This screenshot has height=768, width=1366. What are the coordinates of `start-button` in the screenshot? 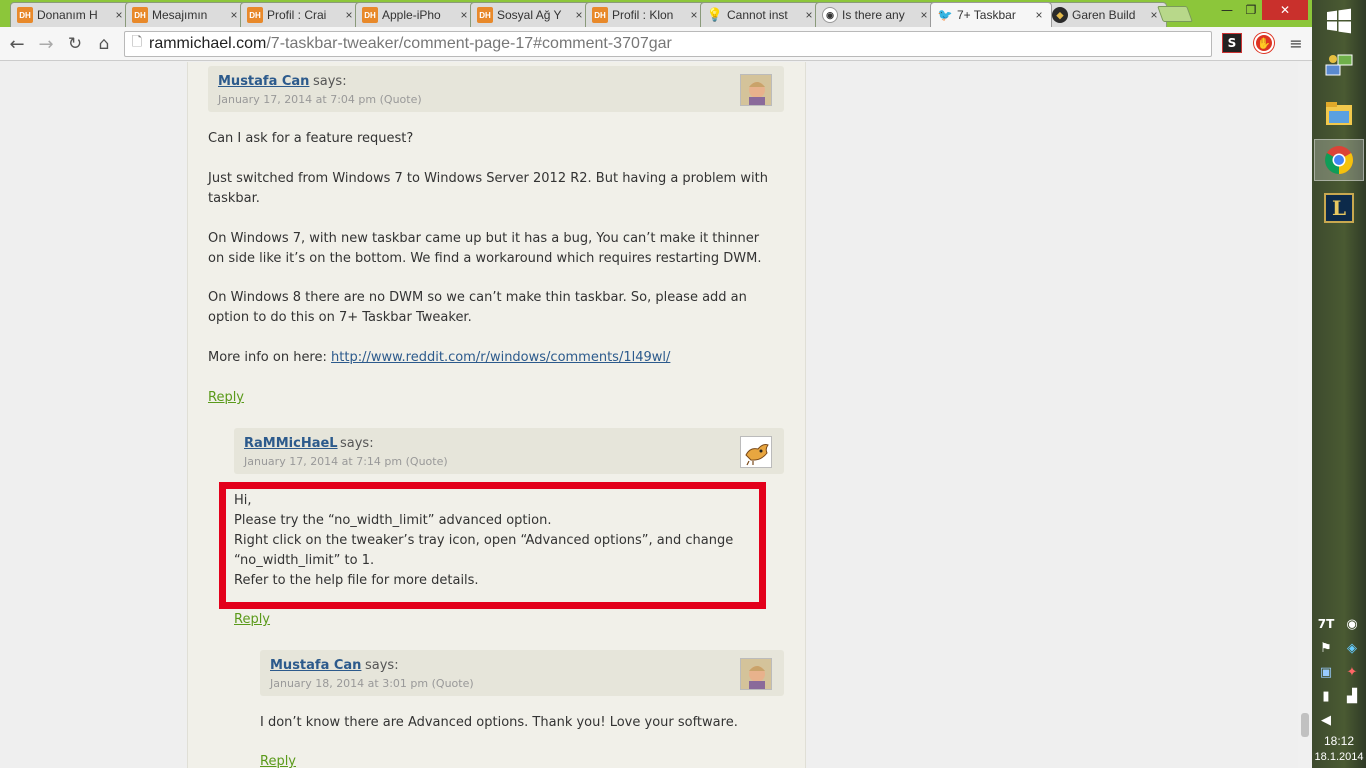 It's located at (1339, 21).